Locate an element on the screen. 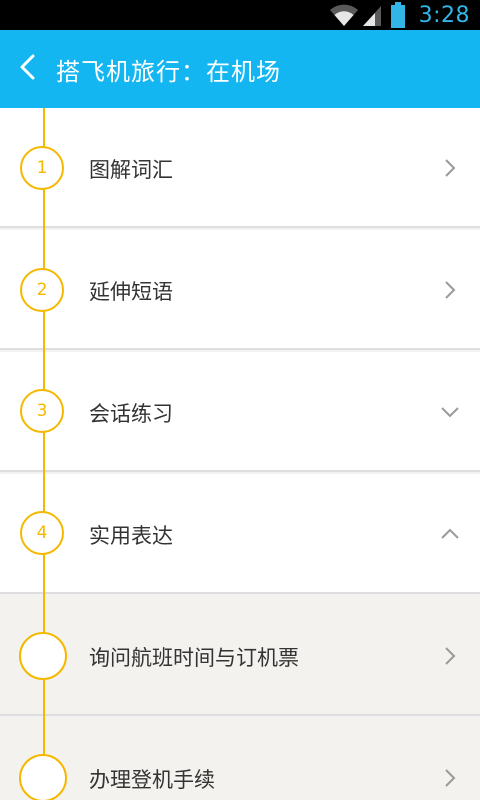 Image resolution: width=480 pixels, height=800 pixels. step-number-badge: 2 is located at coordinates (42, 290).